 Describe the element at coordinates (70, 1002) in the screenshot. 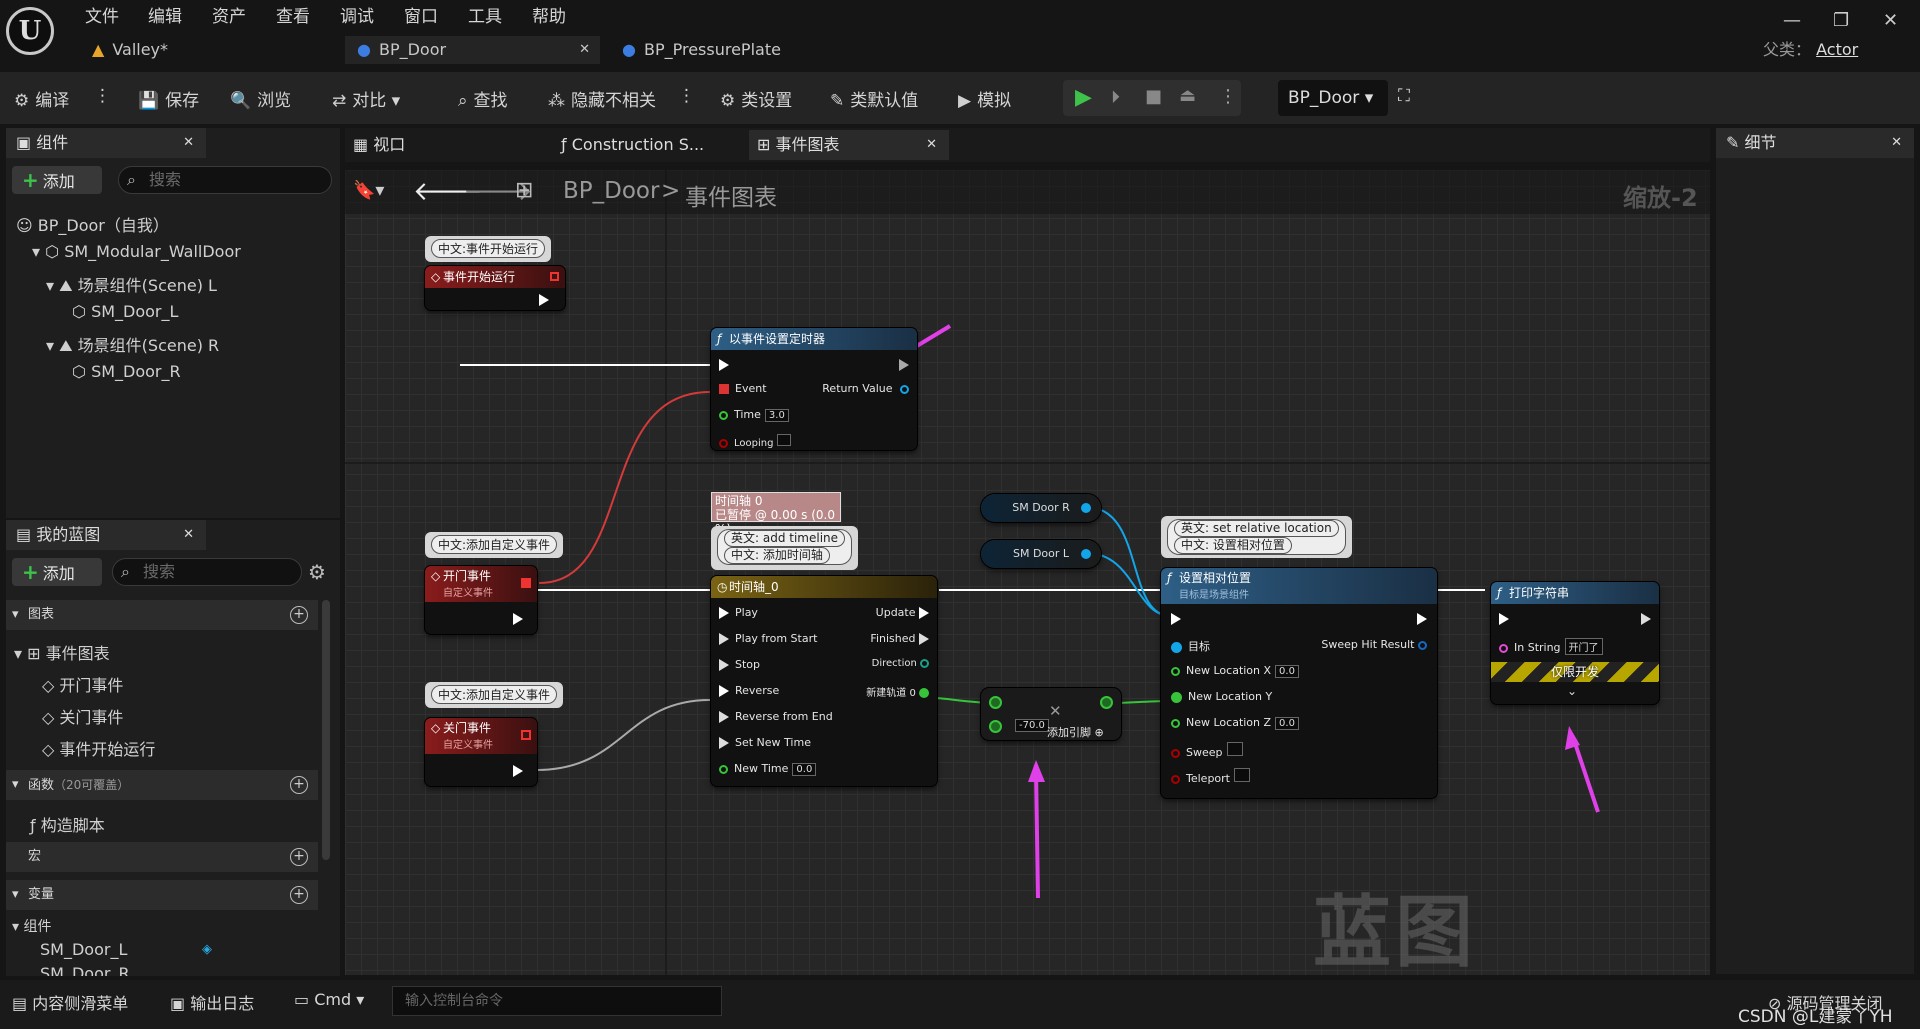

I see `content-drawer-button: ▤ 内容侧滑菜单` at that location.